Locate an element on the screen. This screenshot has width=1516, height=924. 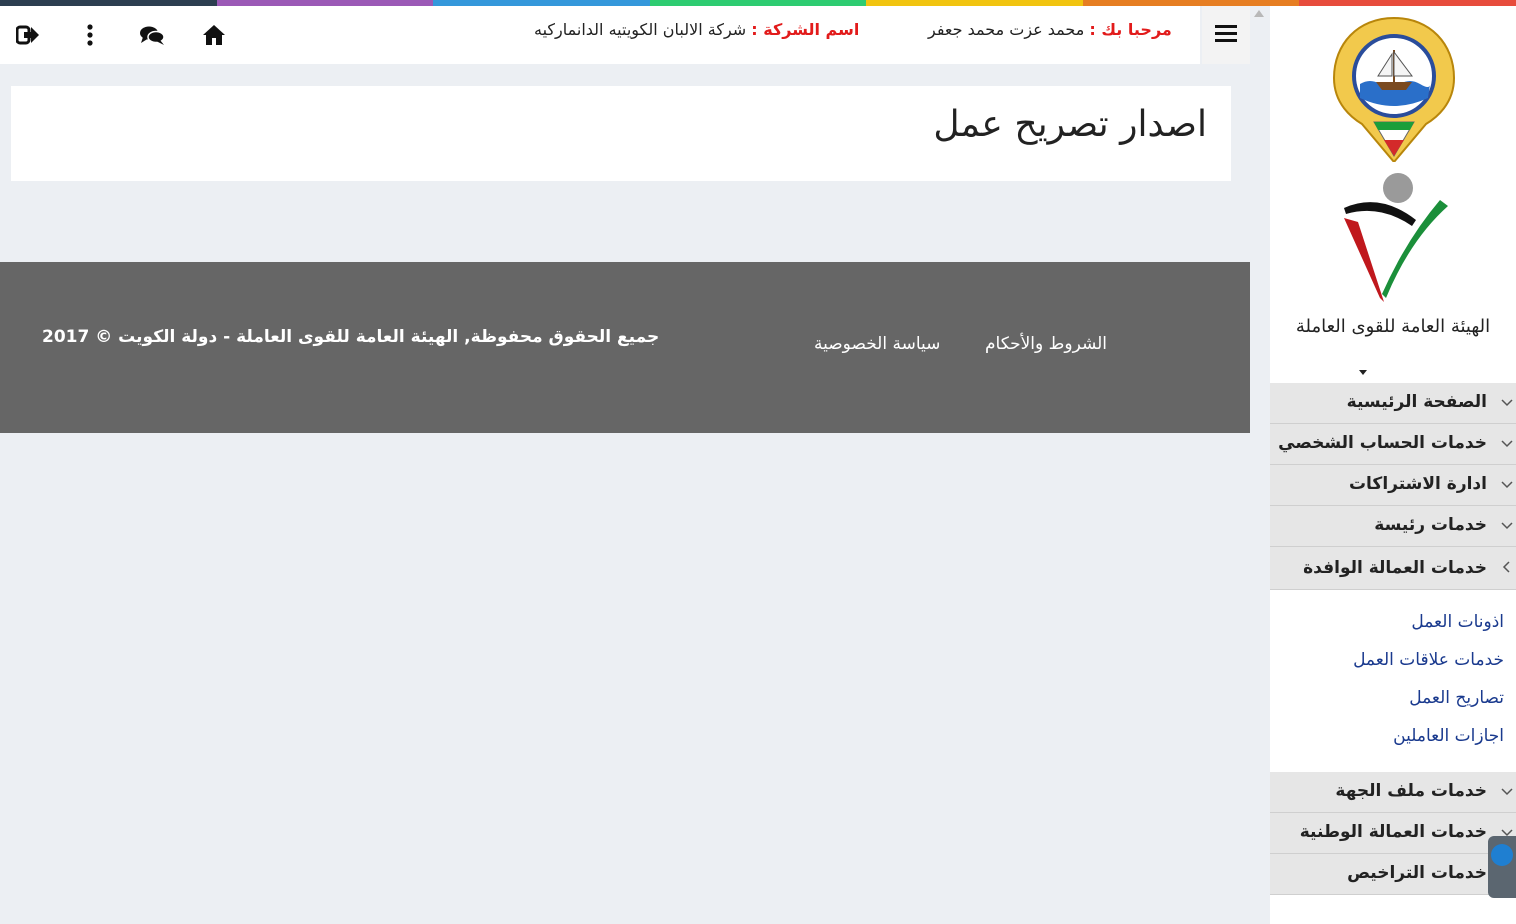
sidebar-item-licenses: خدمات التراخيص is located at coordinates (1393, 874).